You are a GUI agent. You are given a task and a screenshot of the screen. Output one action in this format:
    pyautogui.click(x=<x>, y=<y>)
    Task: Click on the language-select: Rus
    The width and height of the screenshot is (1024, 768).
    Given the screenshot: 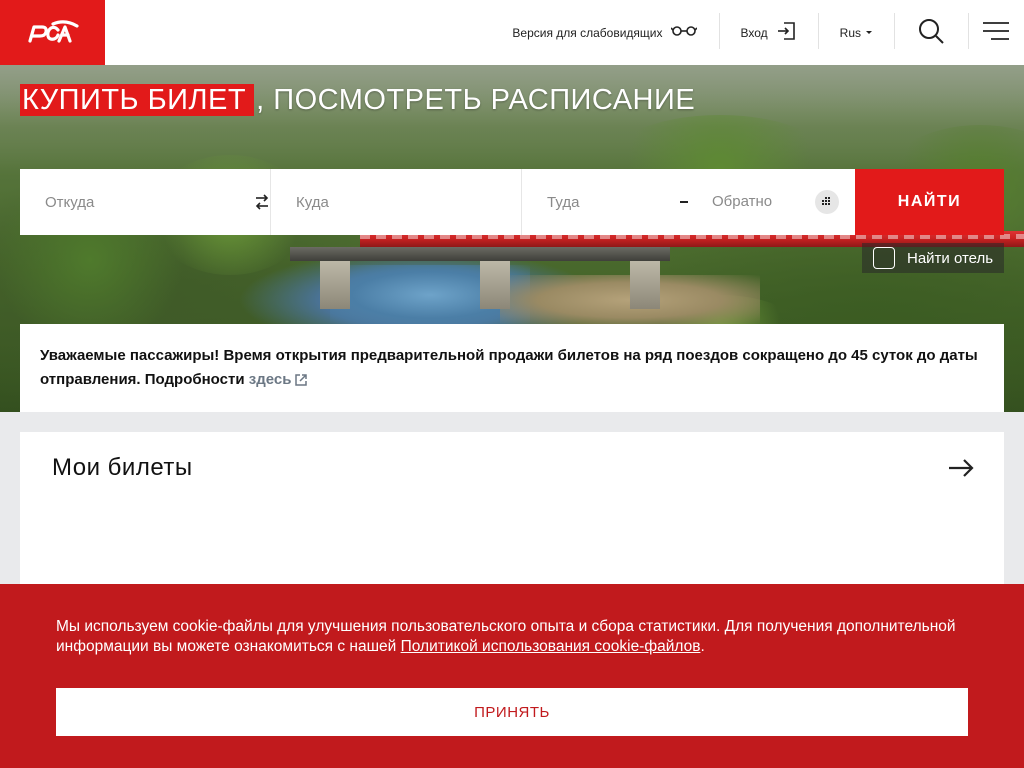 What is the action you would take?
    pyautogui.click(x=855, y=32)
    